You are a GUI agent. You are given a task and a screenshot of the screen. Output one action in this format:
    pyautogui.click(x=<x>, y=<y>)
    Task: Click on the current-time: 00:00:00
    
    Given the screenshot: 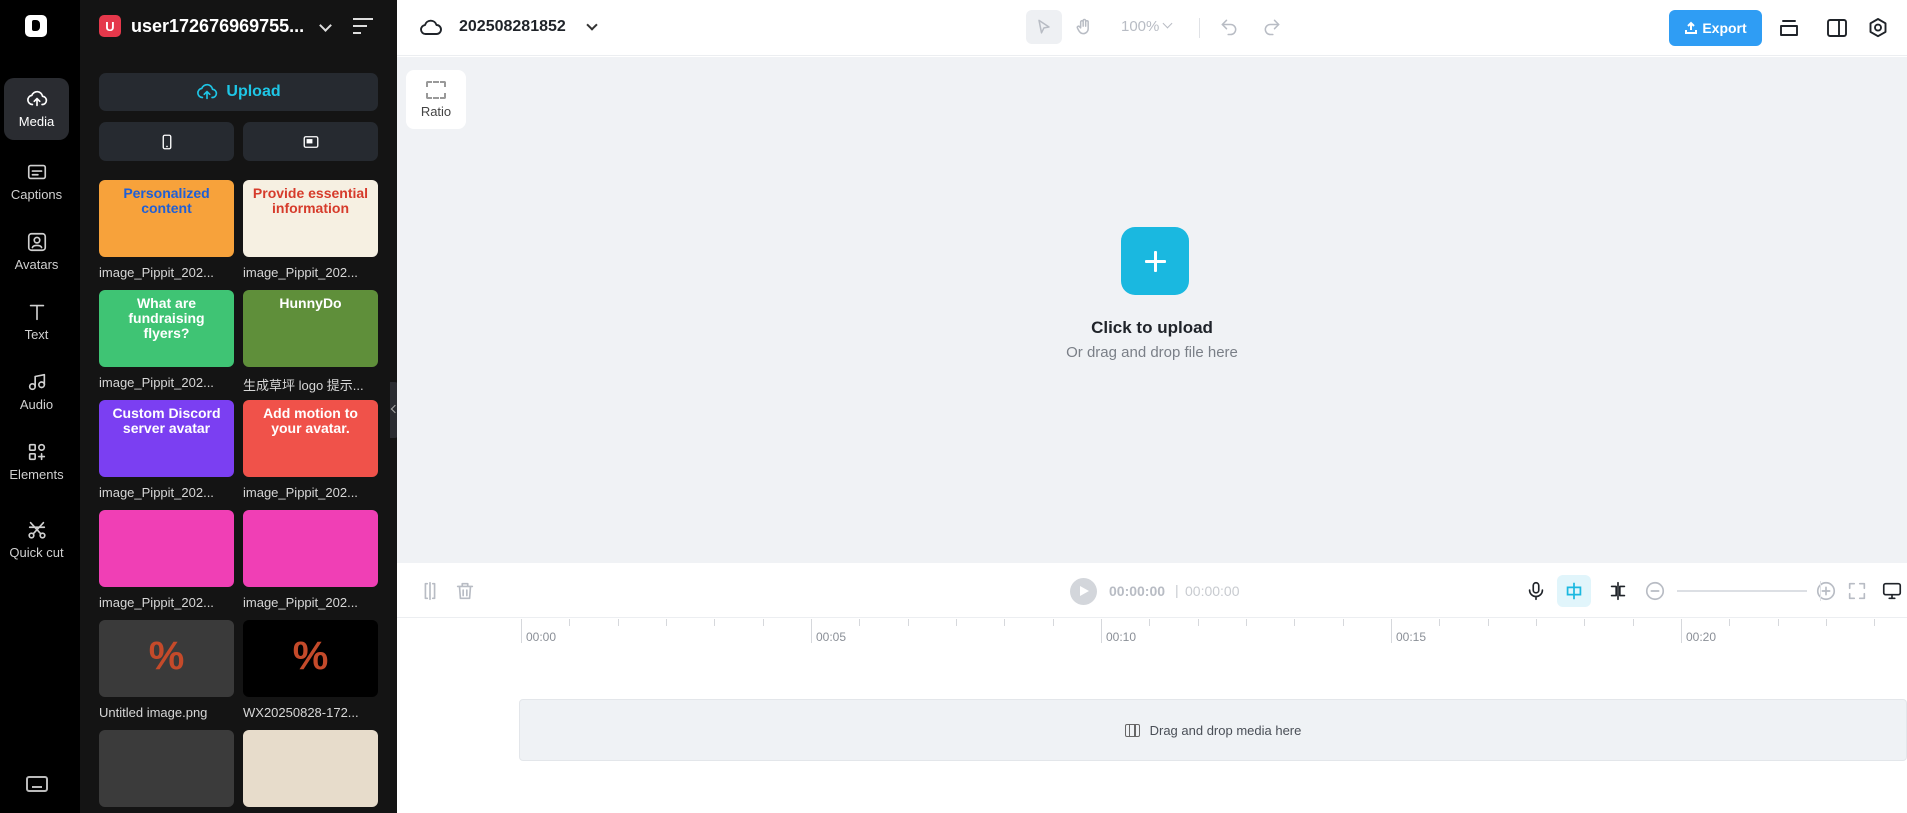 What is the action you would take?
    pyautogui.click(x=1137, y=591)
    